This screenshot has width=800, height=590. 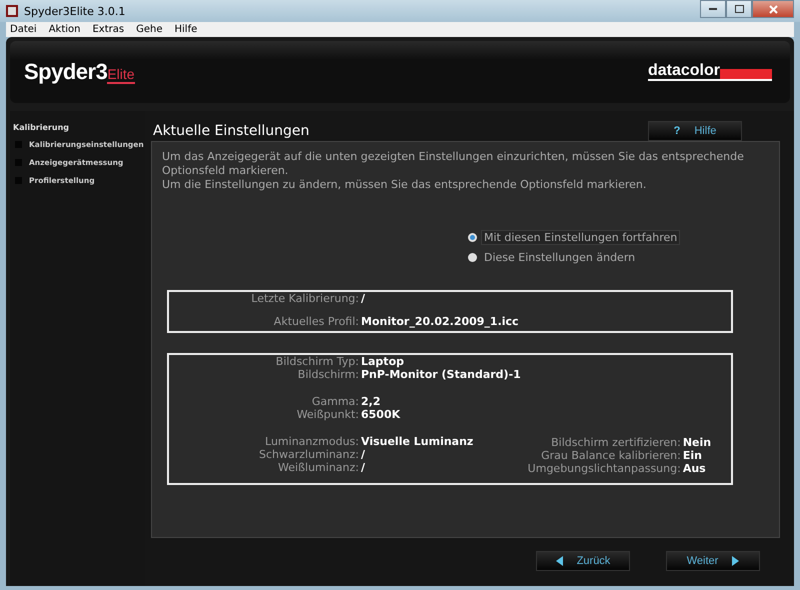 What do you see at coordinates (317, 361) in the screenshot?
I see `field-label: Bildschirm Typ:` at bounding box center [317, 361].